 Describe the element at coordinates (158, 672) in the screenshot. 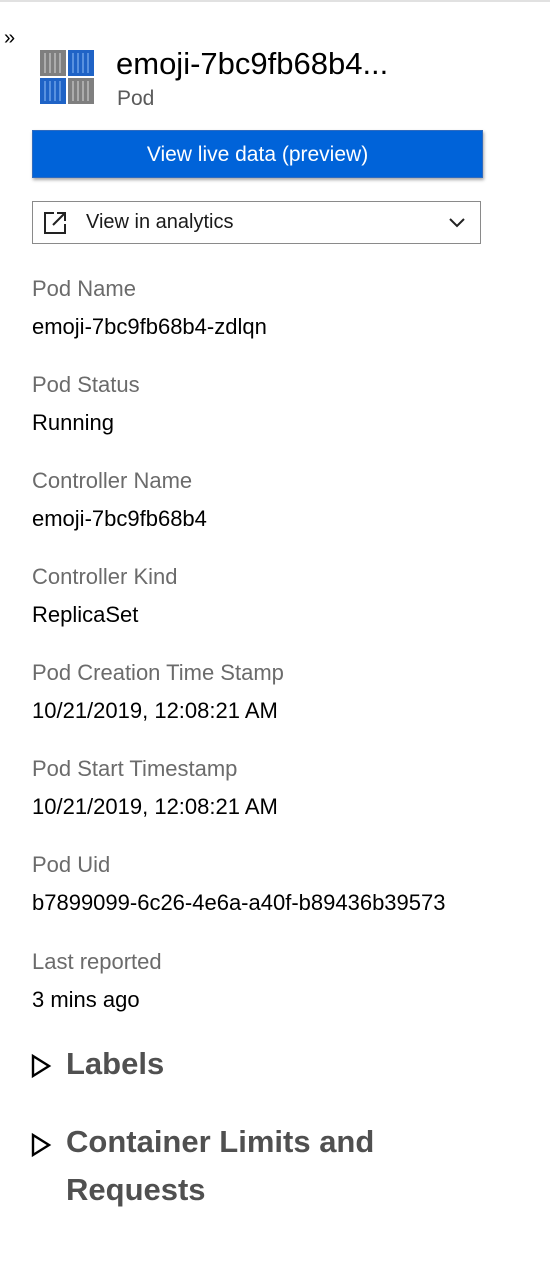

I see `pod-creation-time-label: Pod Creation Time Stamp` at that location.